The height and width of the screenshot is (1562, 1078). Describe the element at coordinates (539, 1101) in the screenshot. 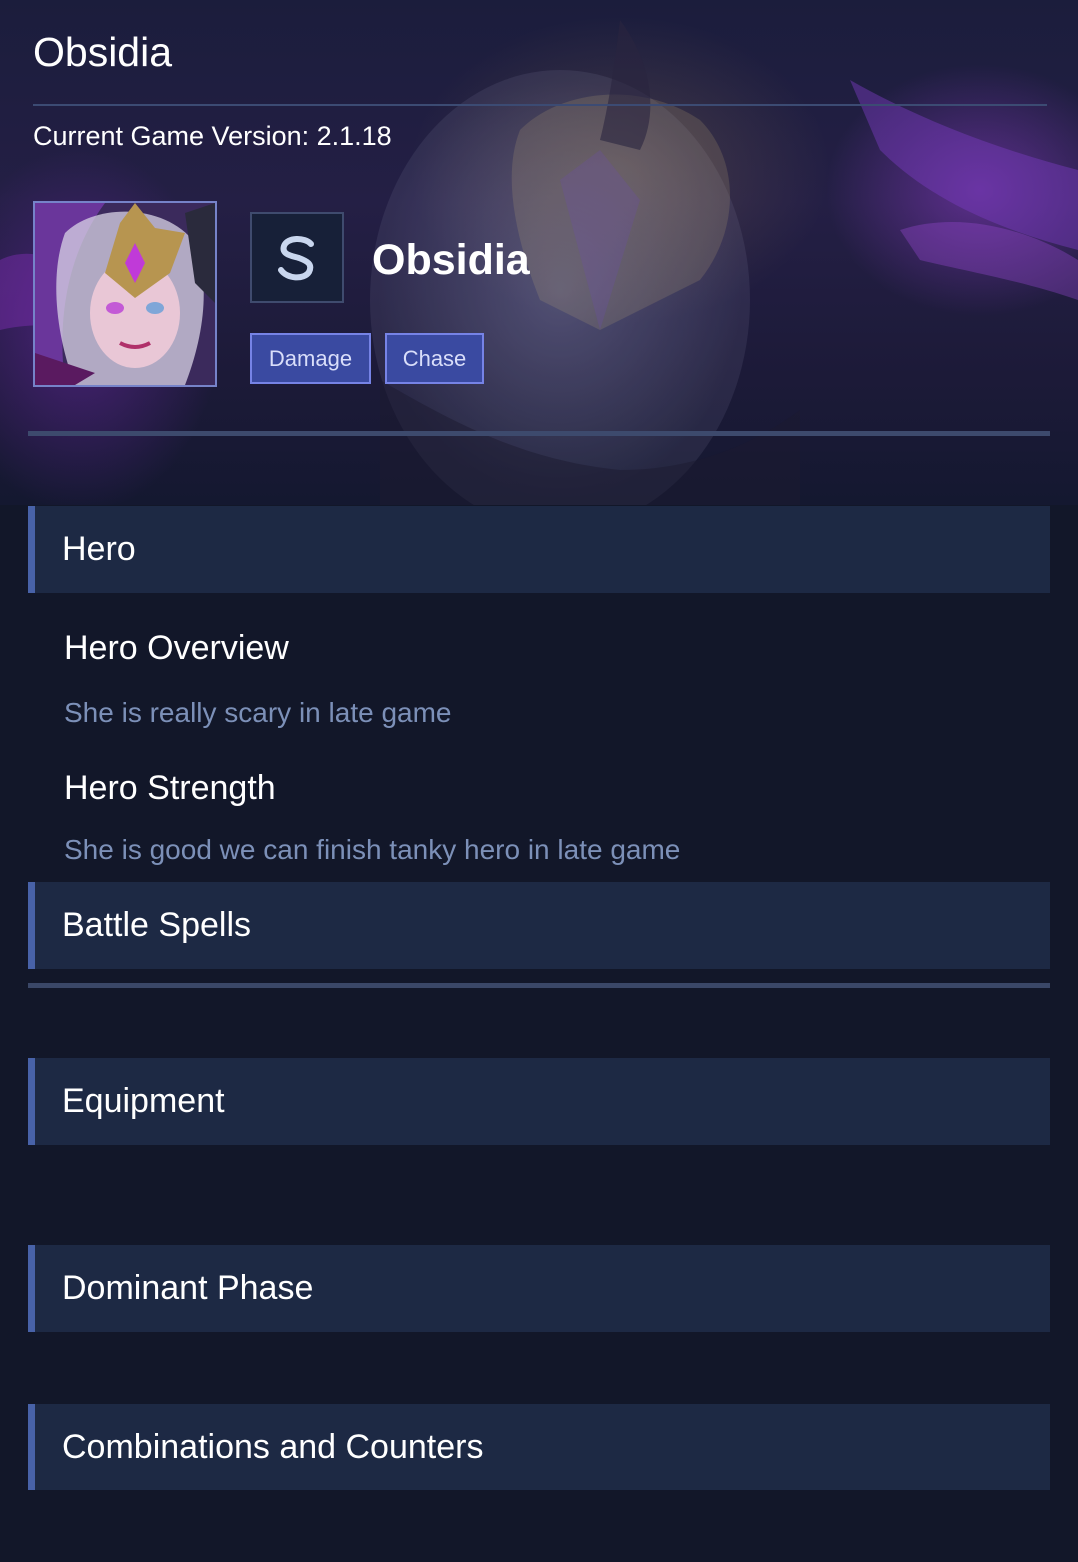

I see `section-equipment-header: Equipment` at that location.